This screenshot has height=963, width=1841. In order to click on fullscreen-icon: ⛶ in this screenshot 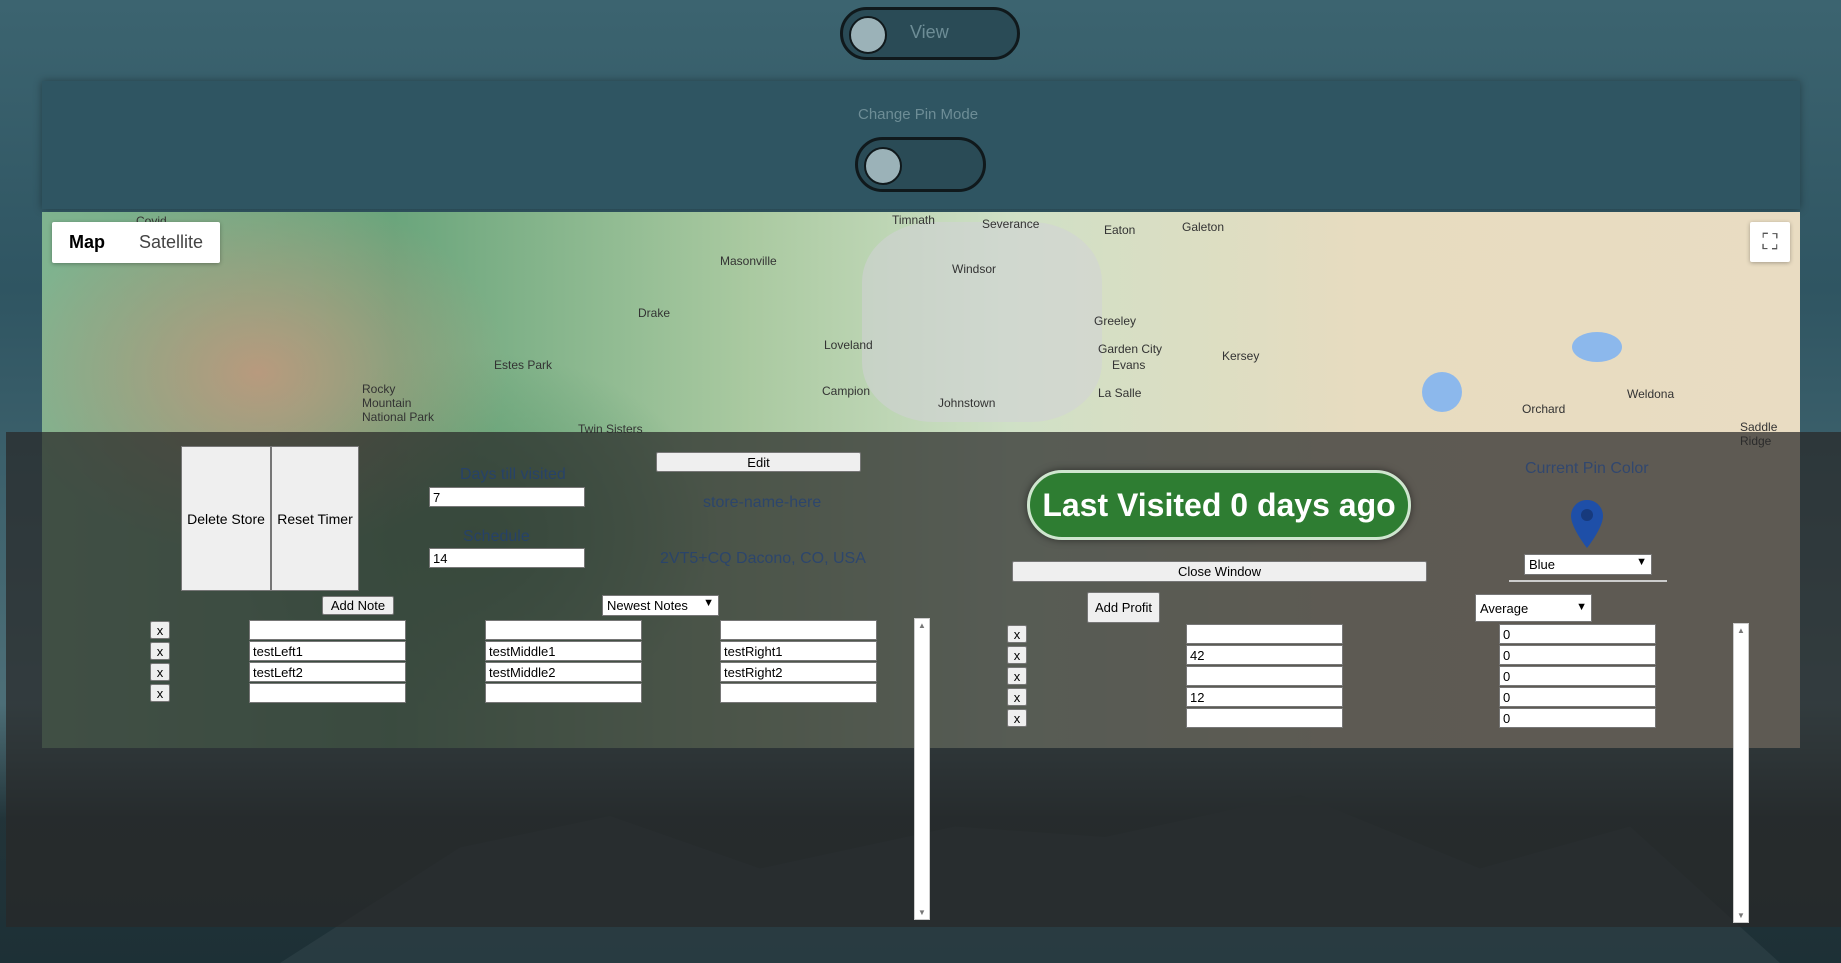, I will do `click(1770, 242)`.